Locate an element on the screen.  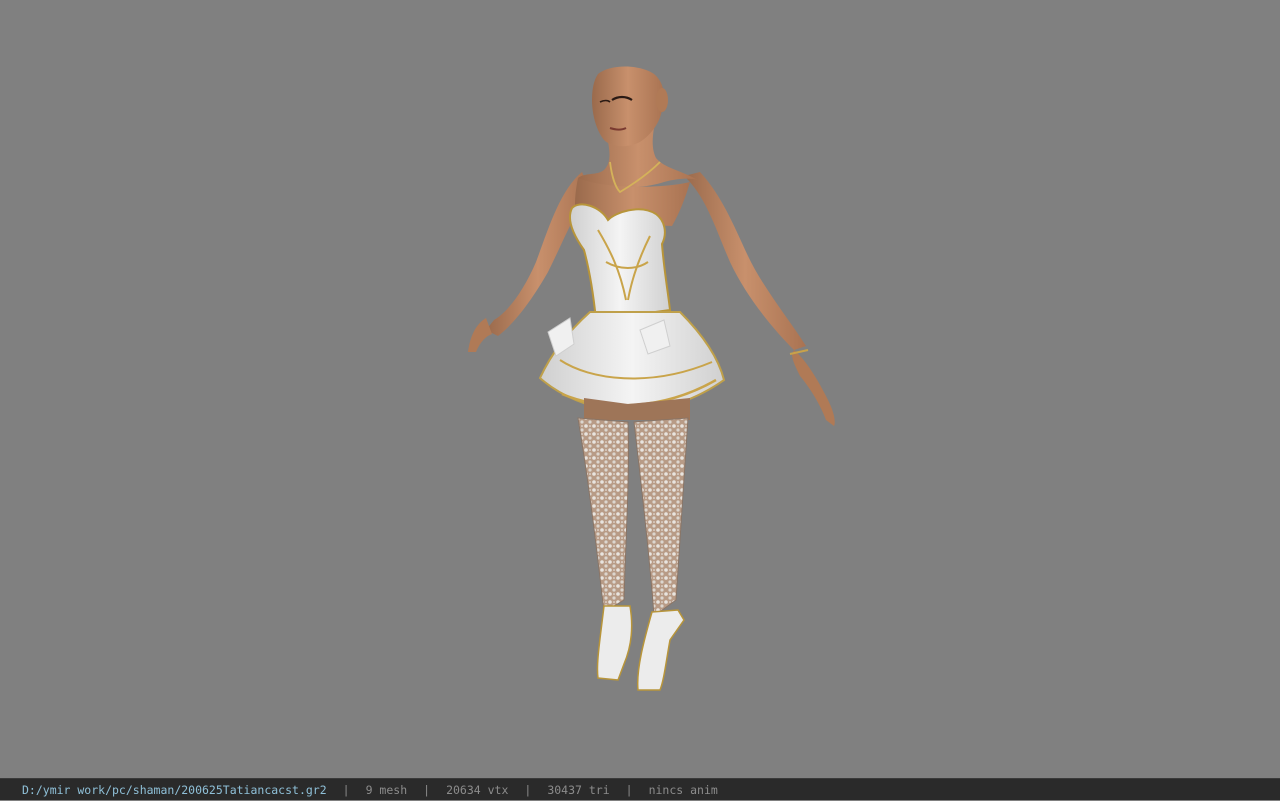
skirt is located at coordinates (632, 362).